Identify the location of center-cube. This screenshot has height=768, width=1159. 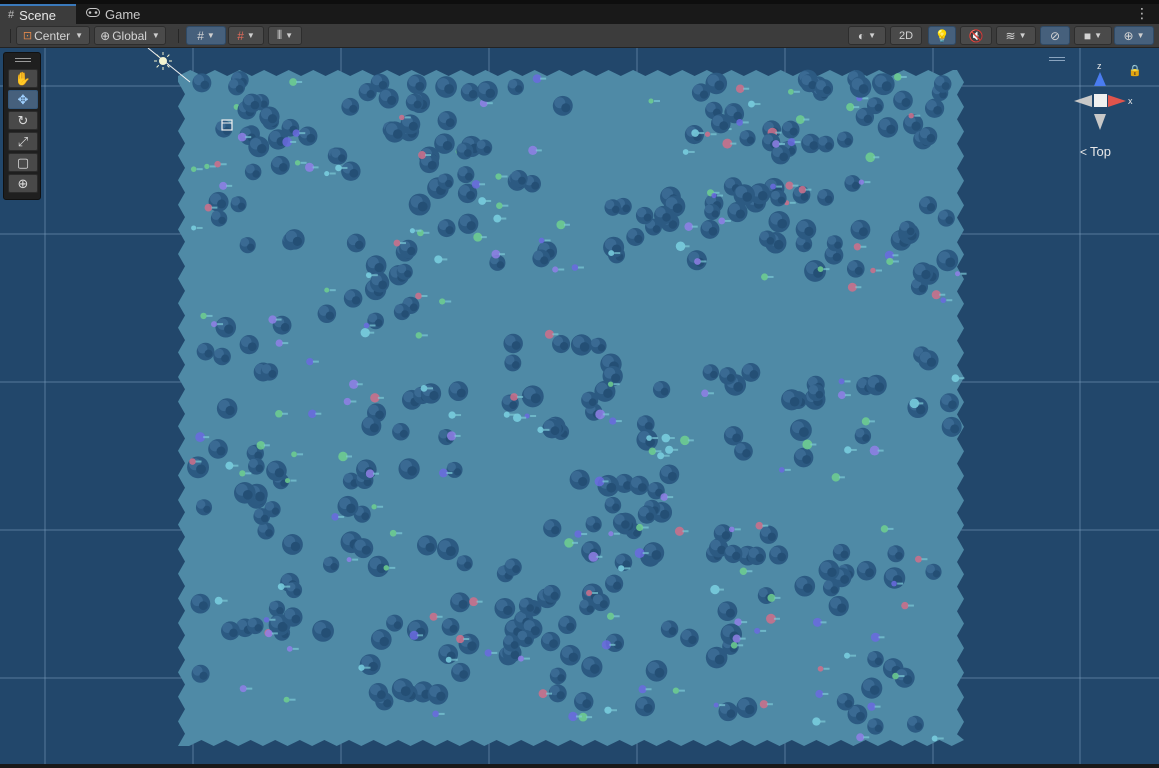
(1100, 100).